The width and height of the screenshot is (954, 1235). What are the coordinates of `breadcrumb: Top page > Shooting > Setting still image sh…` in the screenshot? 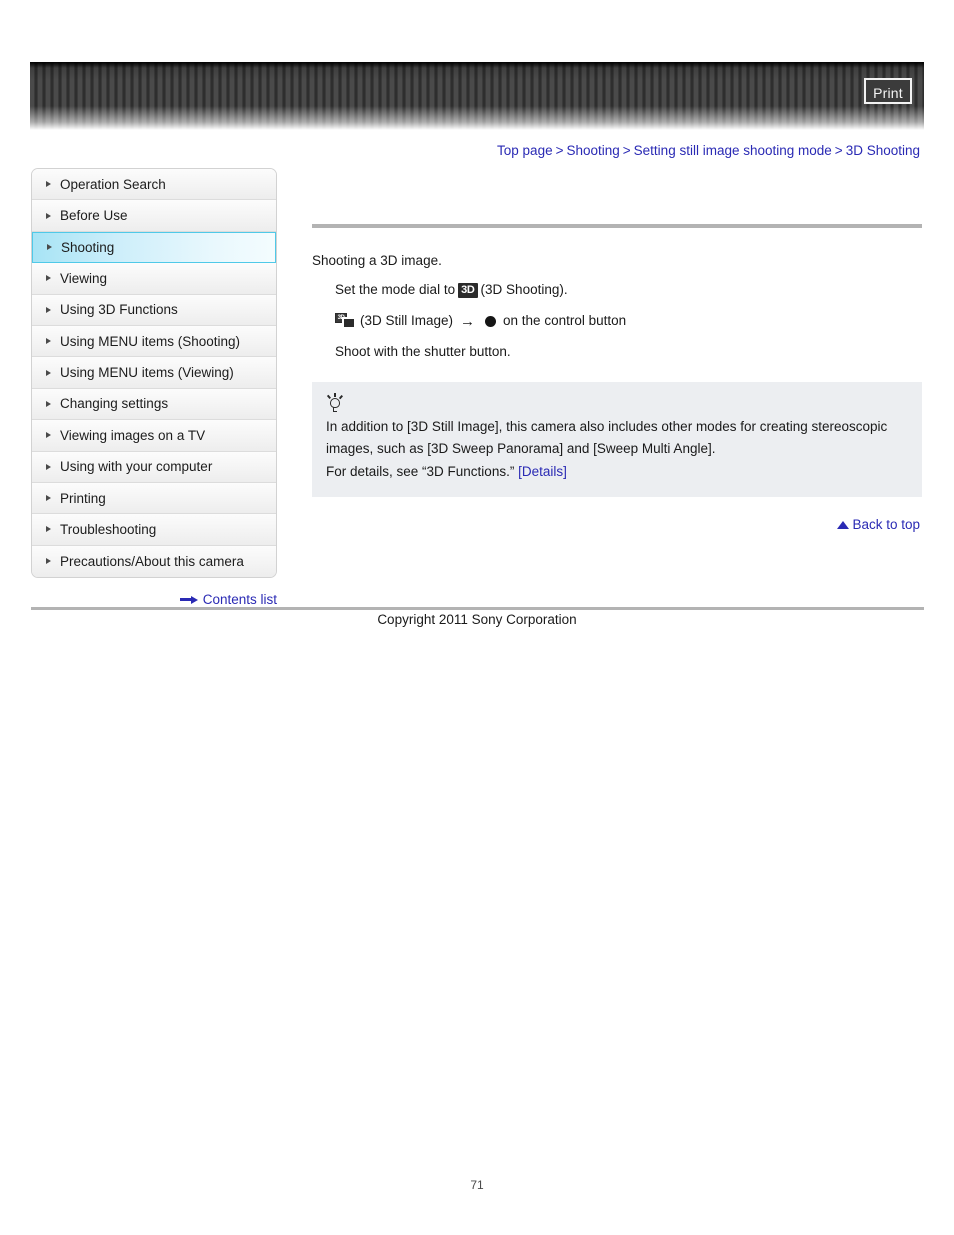 It's located at (708, 150).